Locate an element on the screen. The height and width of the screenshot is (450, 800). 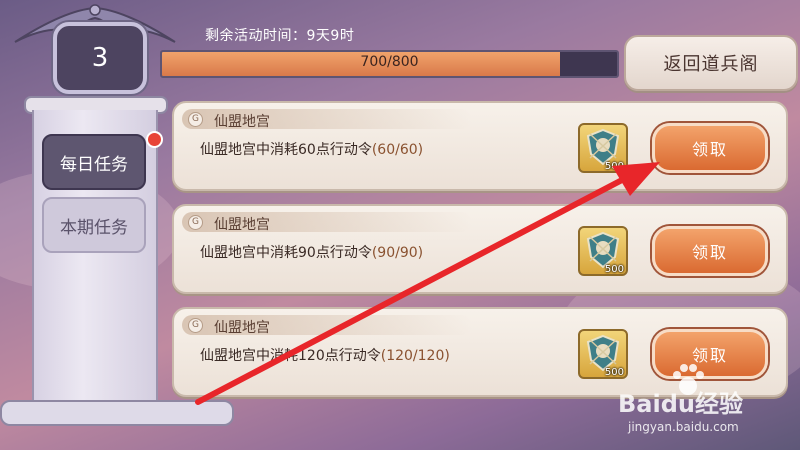
task-desc-text: 仙盟地宫中消耗60点行动令 is located at coordinates (286, 150).